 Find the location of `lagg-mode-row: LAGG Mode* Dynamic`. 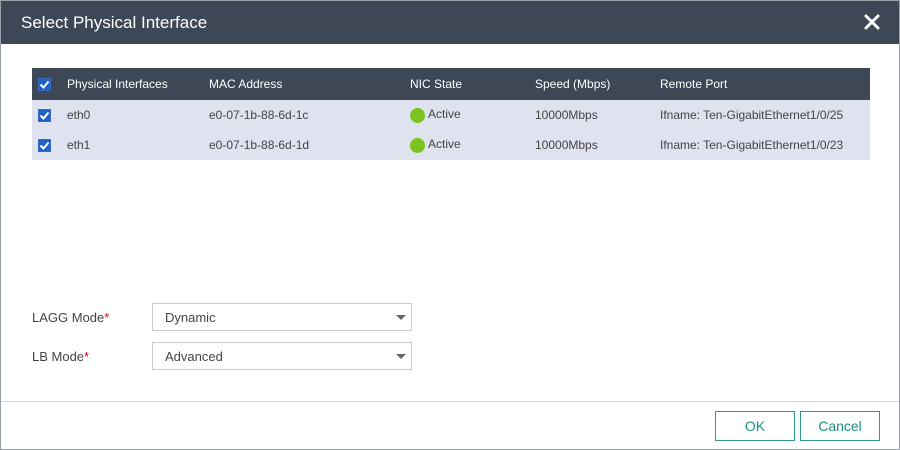

lagg-mode-row: LAGG Mode* Dynamic is located at coordinates (222, 317).